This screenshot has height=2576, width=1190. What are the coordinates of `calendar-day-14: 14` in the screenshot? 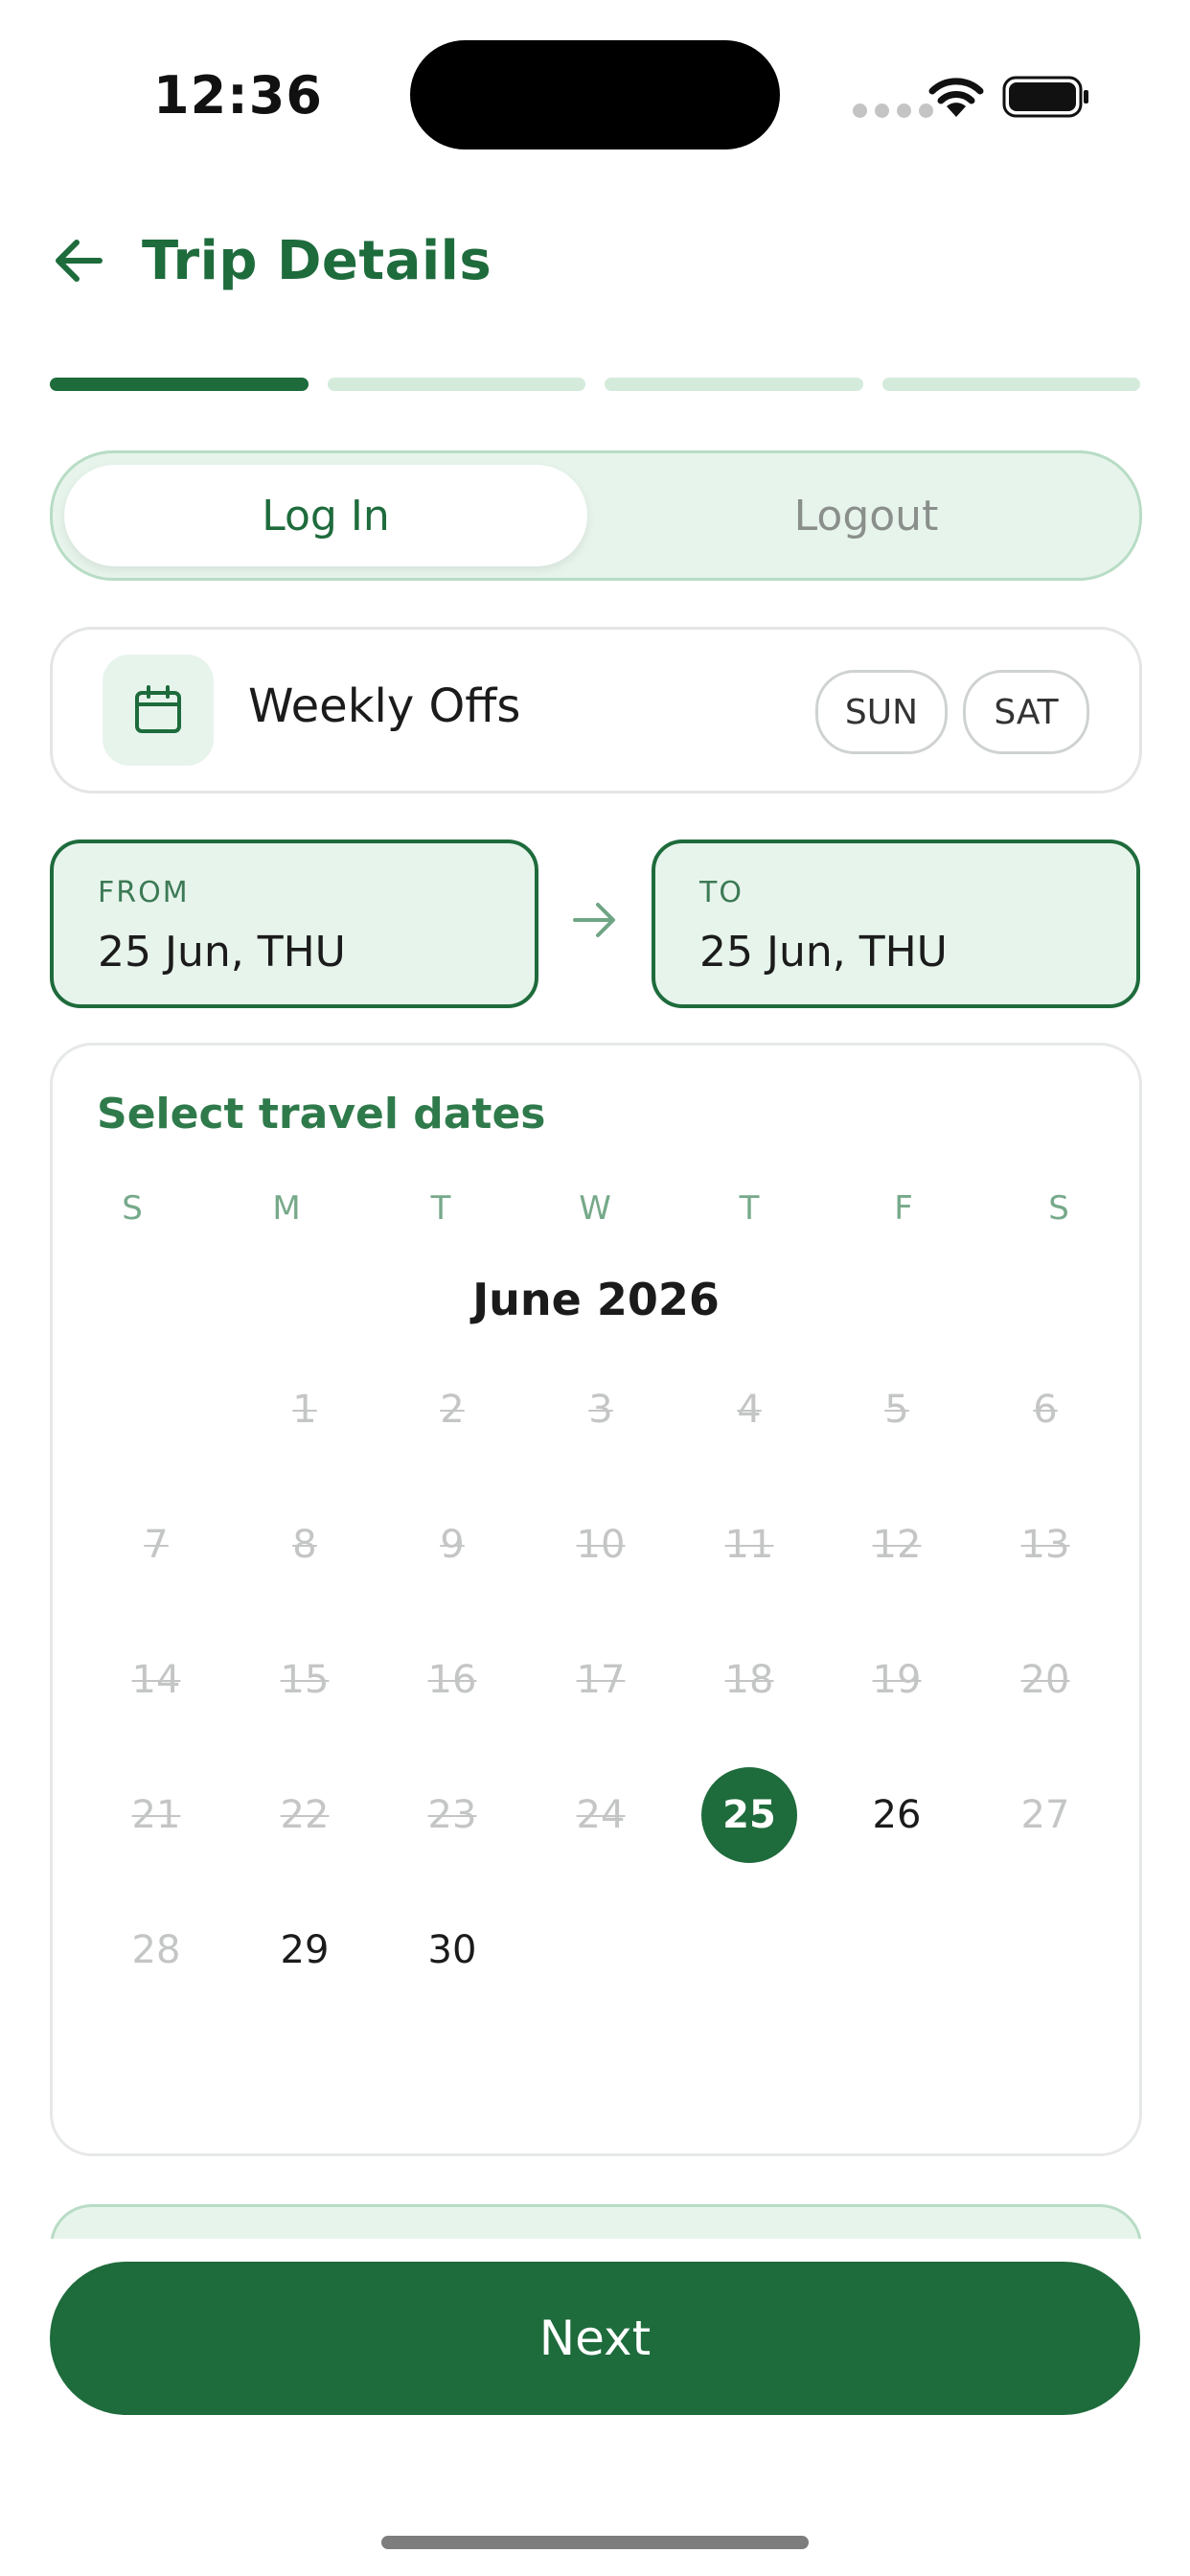 It's located at (156, 1680).